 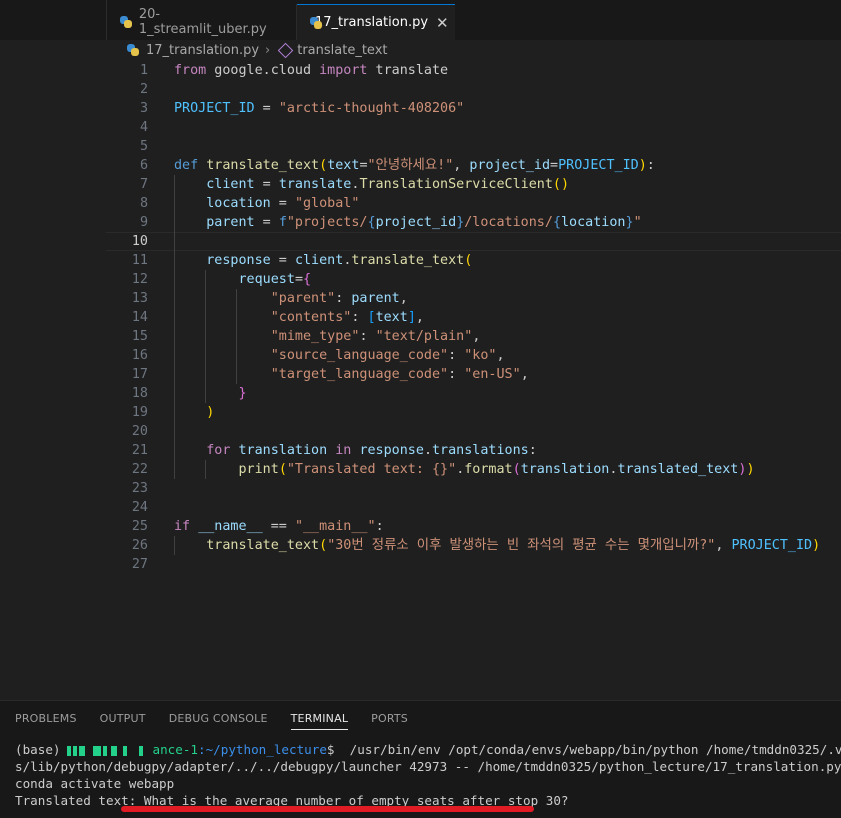 What do you see at coordinates (127, 146) in the screenshot?
I see `line-number: 5` at bounding box center [127, 146].